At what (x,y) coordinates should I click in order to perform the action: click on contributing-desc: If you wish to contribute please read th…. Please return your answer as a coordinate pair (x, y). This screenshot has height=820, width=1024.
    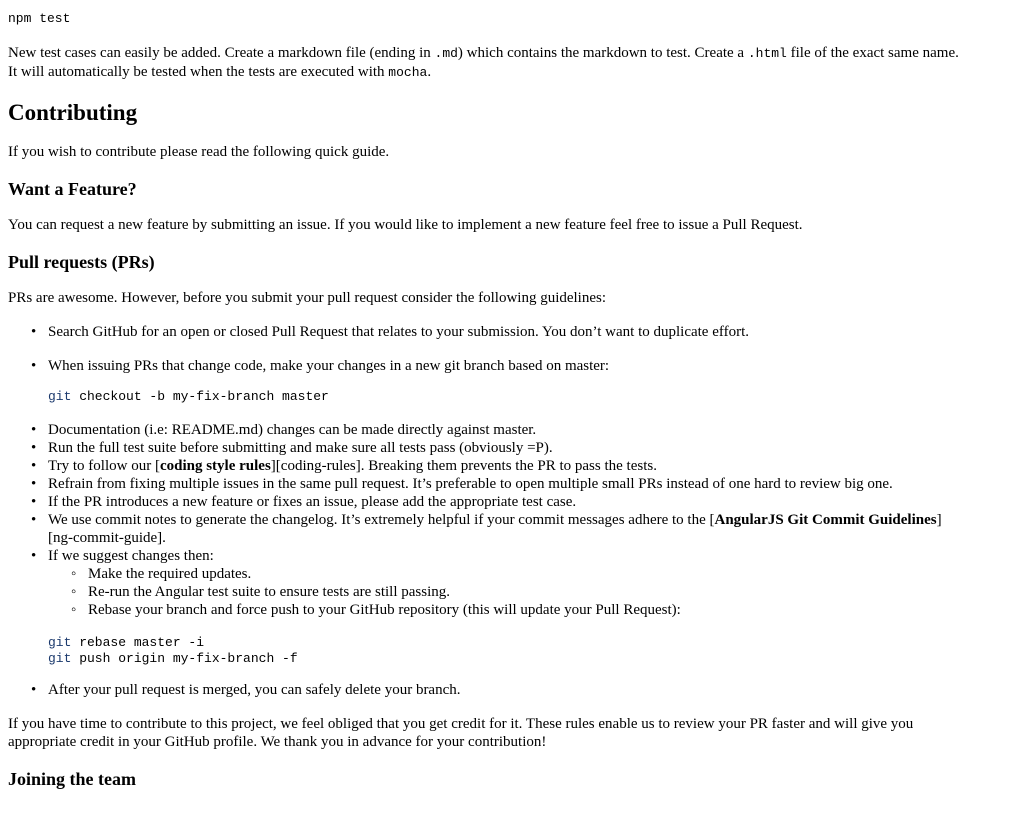
    Looking at the image, I should click on (199, 152).